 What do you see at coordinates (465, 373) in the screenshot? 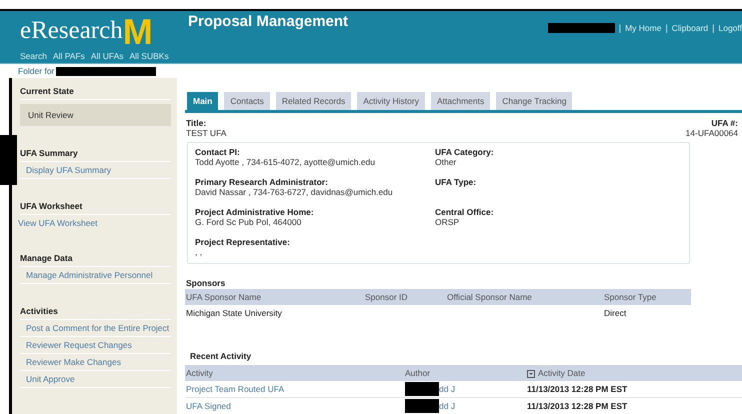
I see `column-header: Author` at bounding box center [465, 373].